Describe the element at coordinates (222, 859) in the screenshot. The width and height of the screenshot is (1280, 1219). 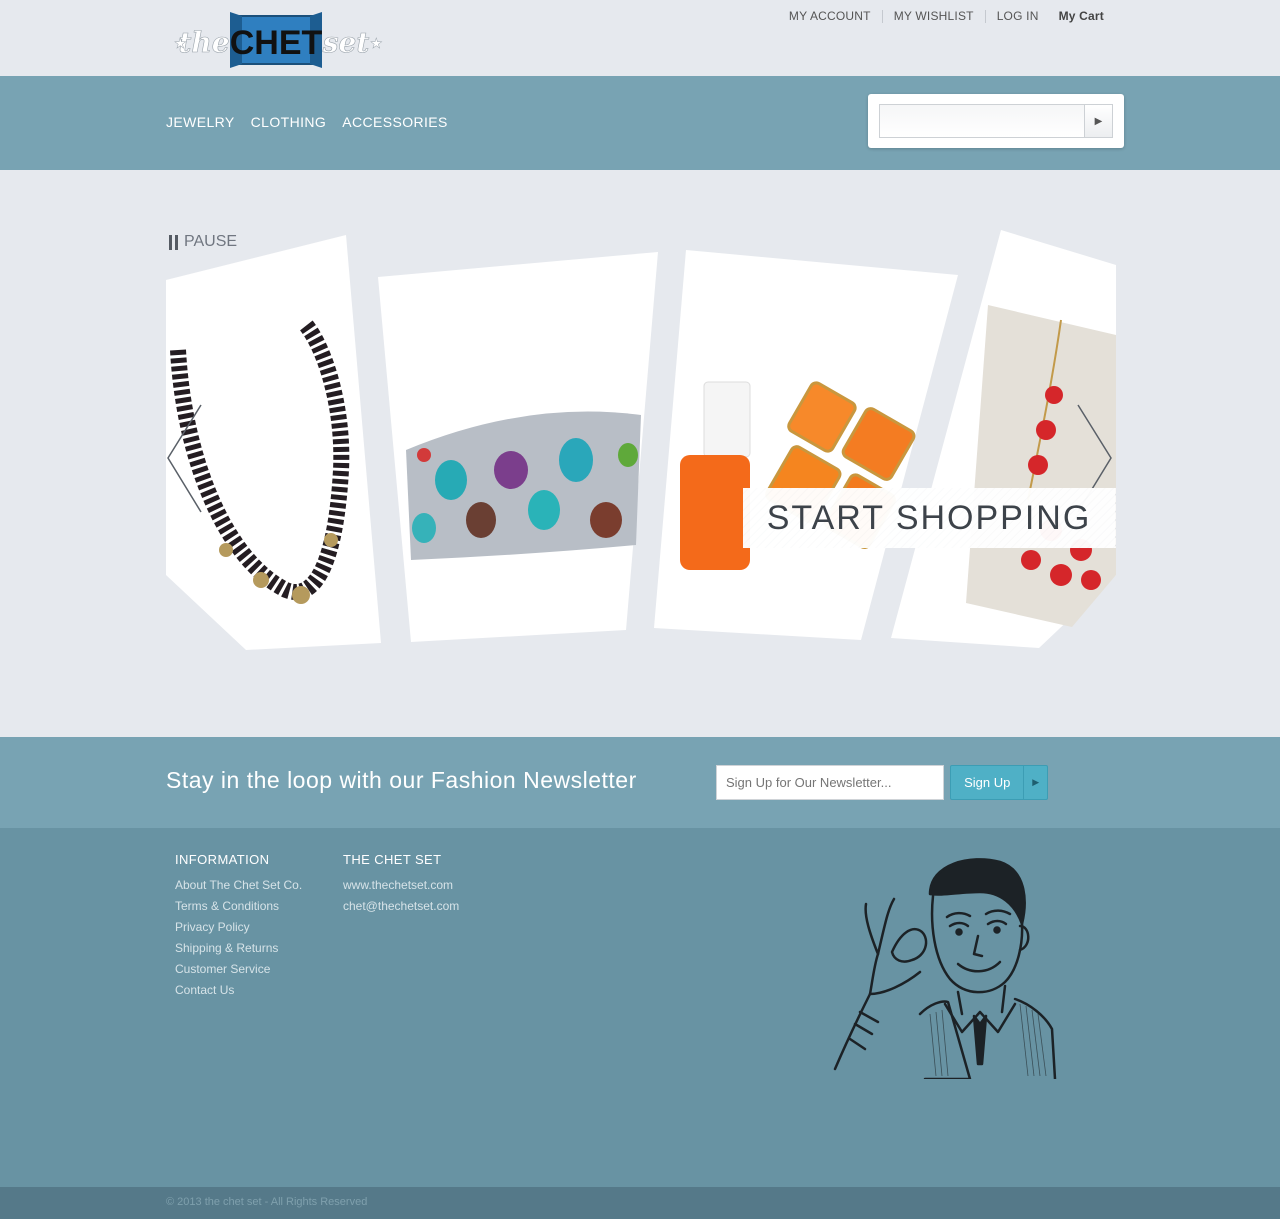
I see `footer-information-heading: INFORMATION` at that location.